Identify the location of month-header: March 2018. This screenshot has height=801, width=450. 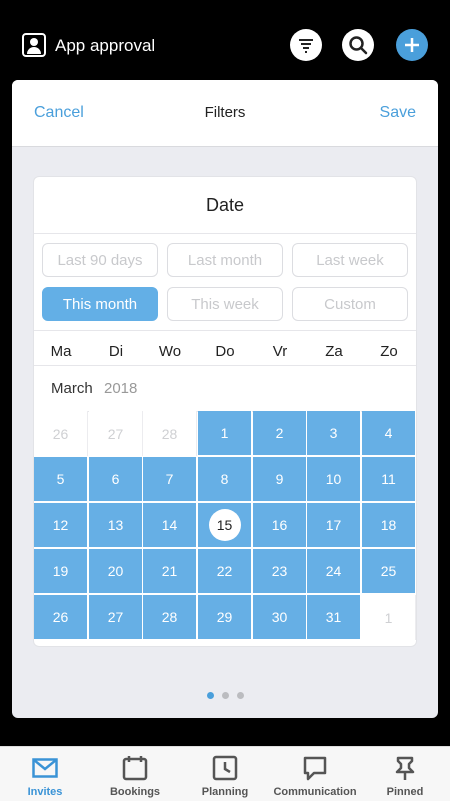
(225, 388).